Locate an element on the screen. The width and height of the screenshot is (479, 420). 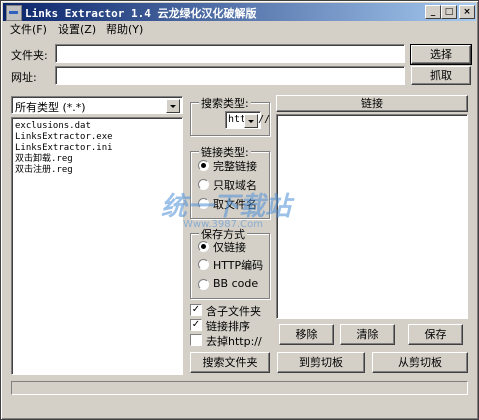
file-list-item: 双击卸载.reg is located at coordinates (44, 159).